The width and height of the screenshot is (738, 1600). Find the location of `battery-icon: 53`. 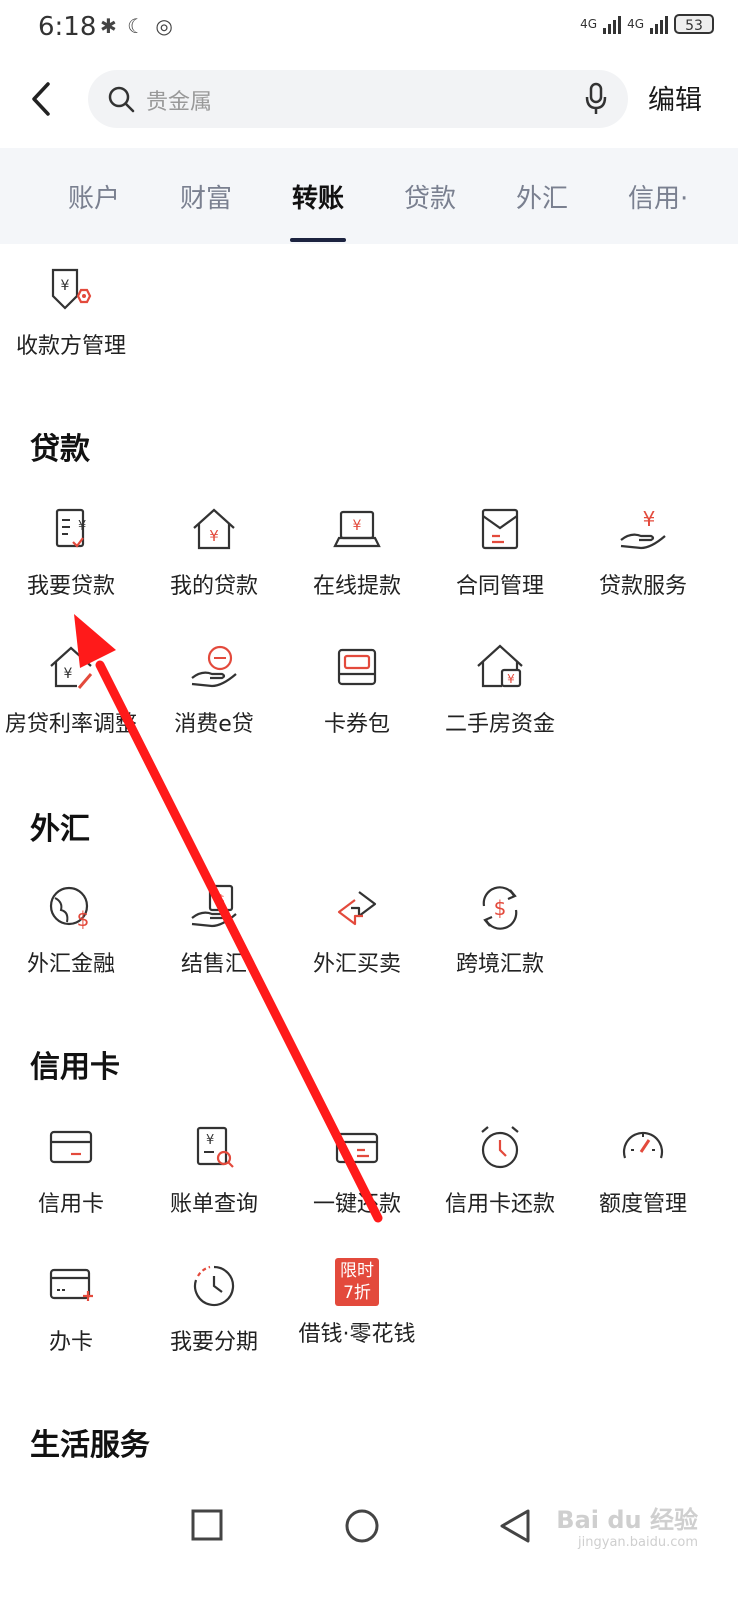

battery-icon: 53 is located at coordinates (694, 24).